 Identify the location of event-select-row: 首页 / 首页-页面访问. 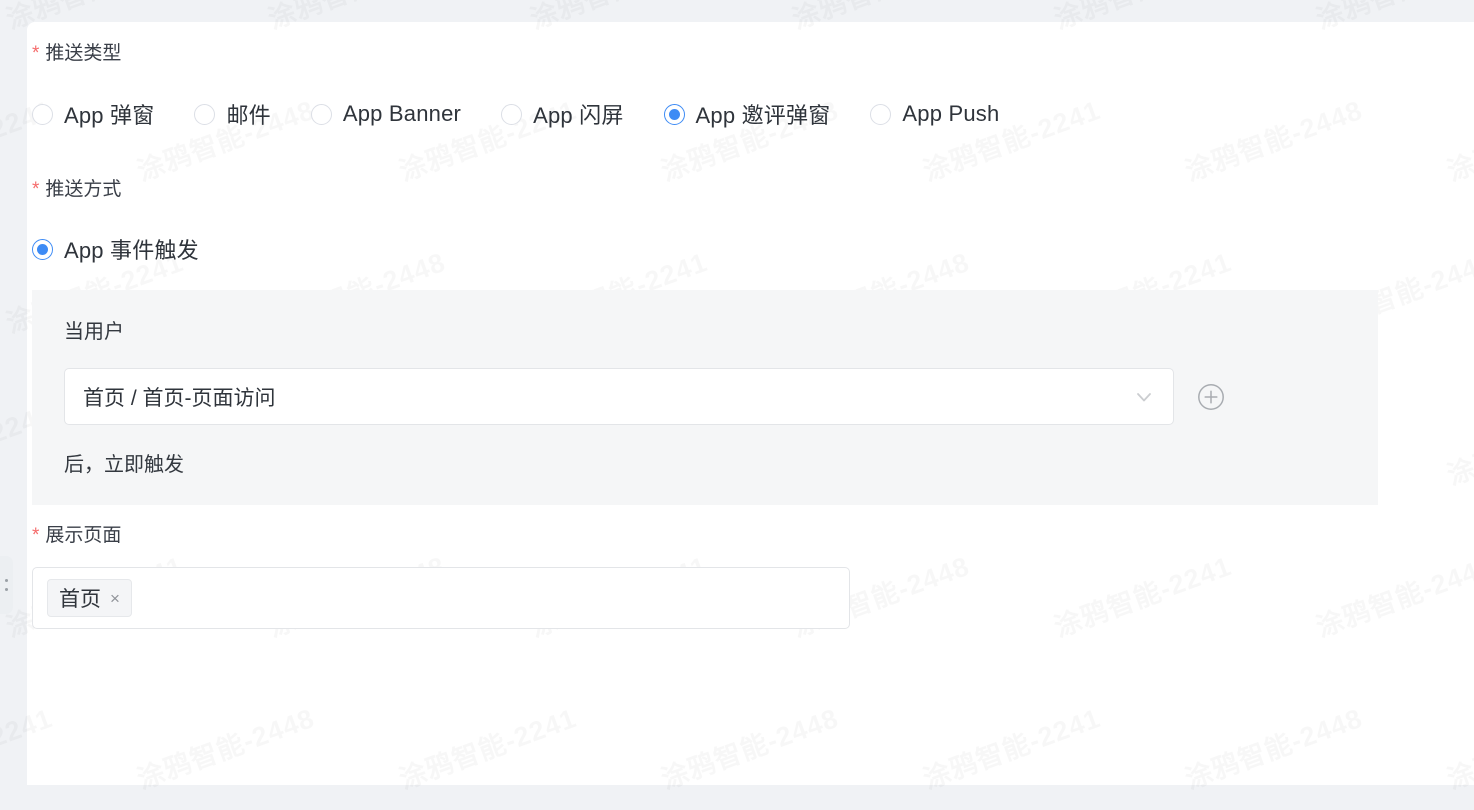
(705, 396).